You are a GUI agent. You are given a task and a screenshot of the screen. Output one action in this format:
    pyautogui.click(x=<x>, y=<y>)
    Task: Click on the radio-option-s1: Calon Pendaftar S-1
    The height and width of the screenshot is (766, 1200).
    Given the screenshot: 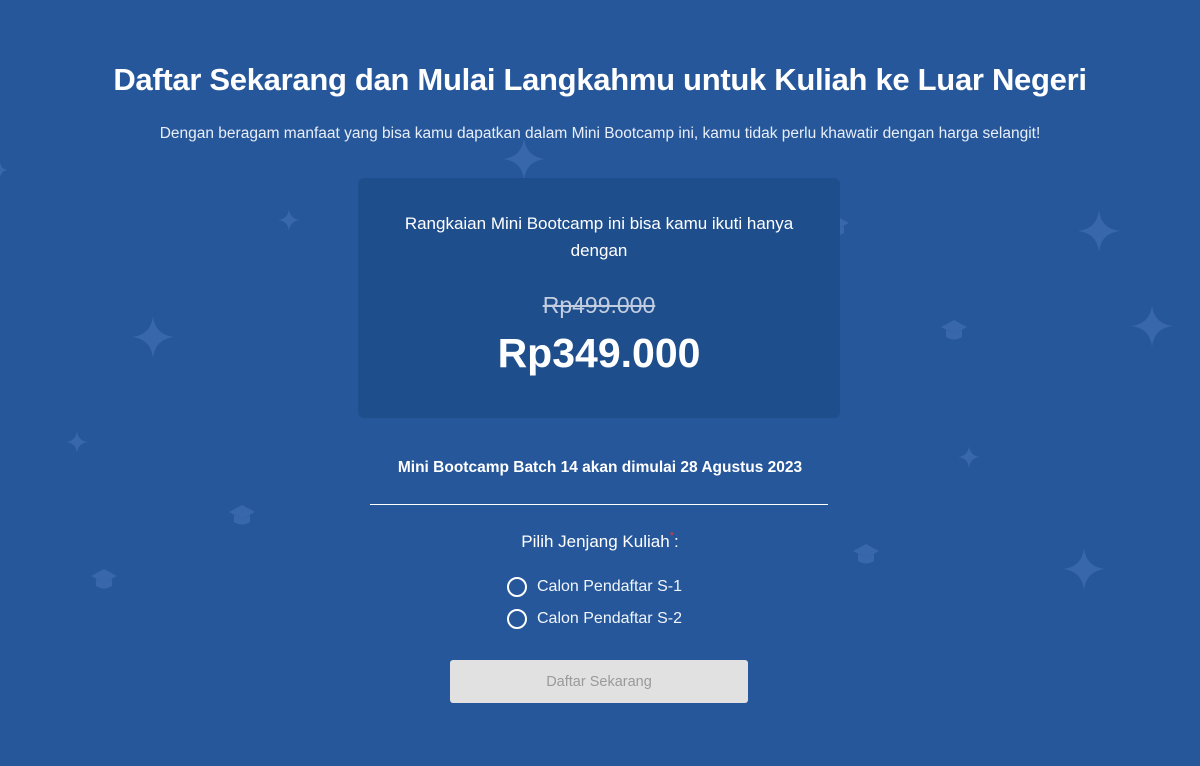 What is the action you would take?
    pyautogui.click(x=594, y=587)
    